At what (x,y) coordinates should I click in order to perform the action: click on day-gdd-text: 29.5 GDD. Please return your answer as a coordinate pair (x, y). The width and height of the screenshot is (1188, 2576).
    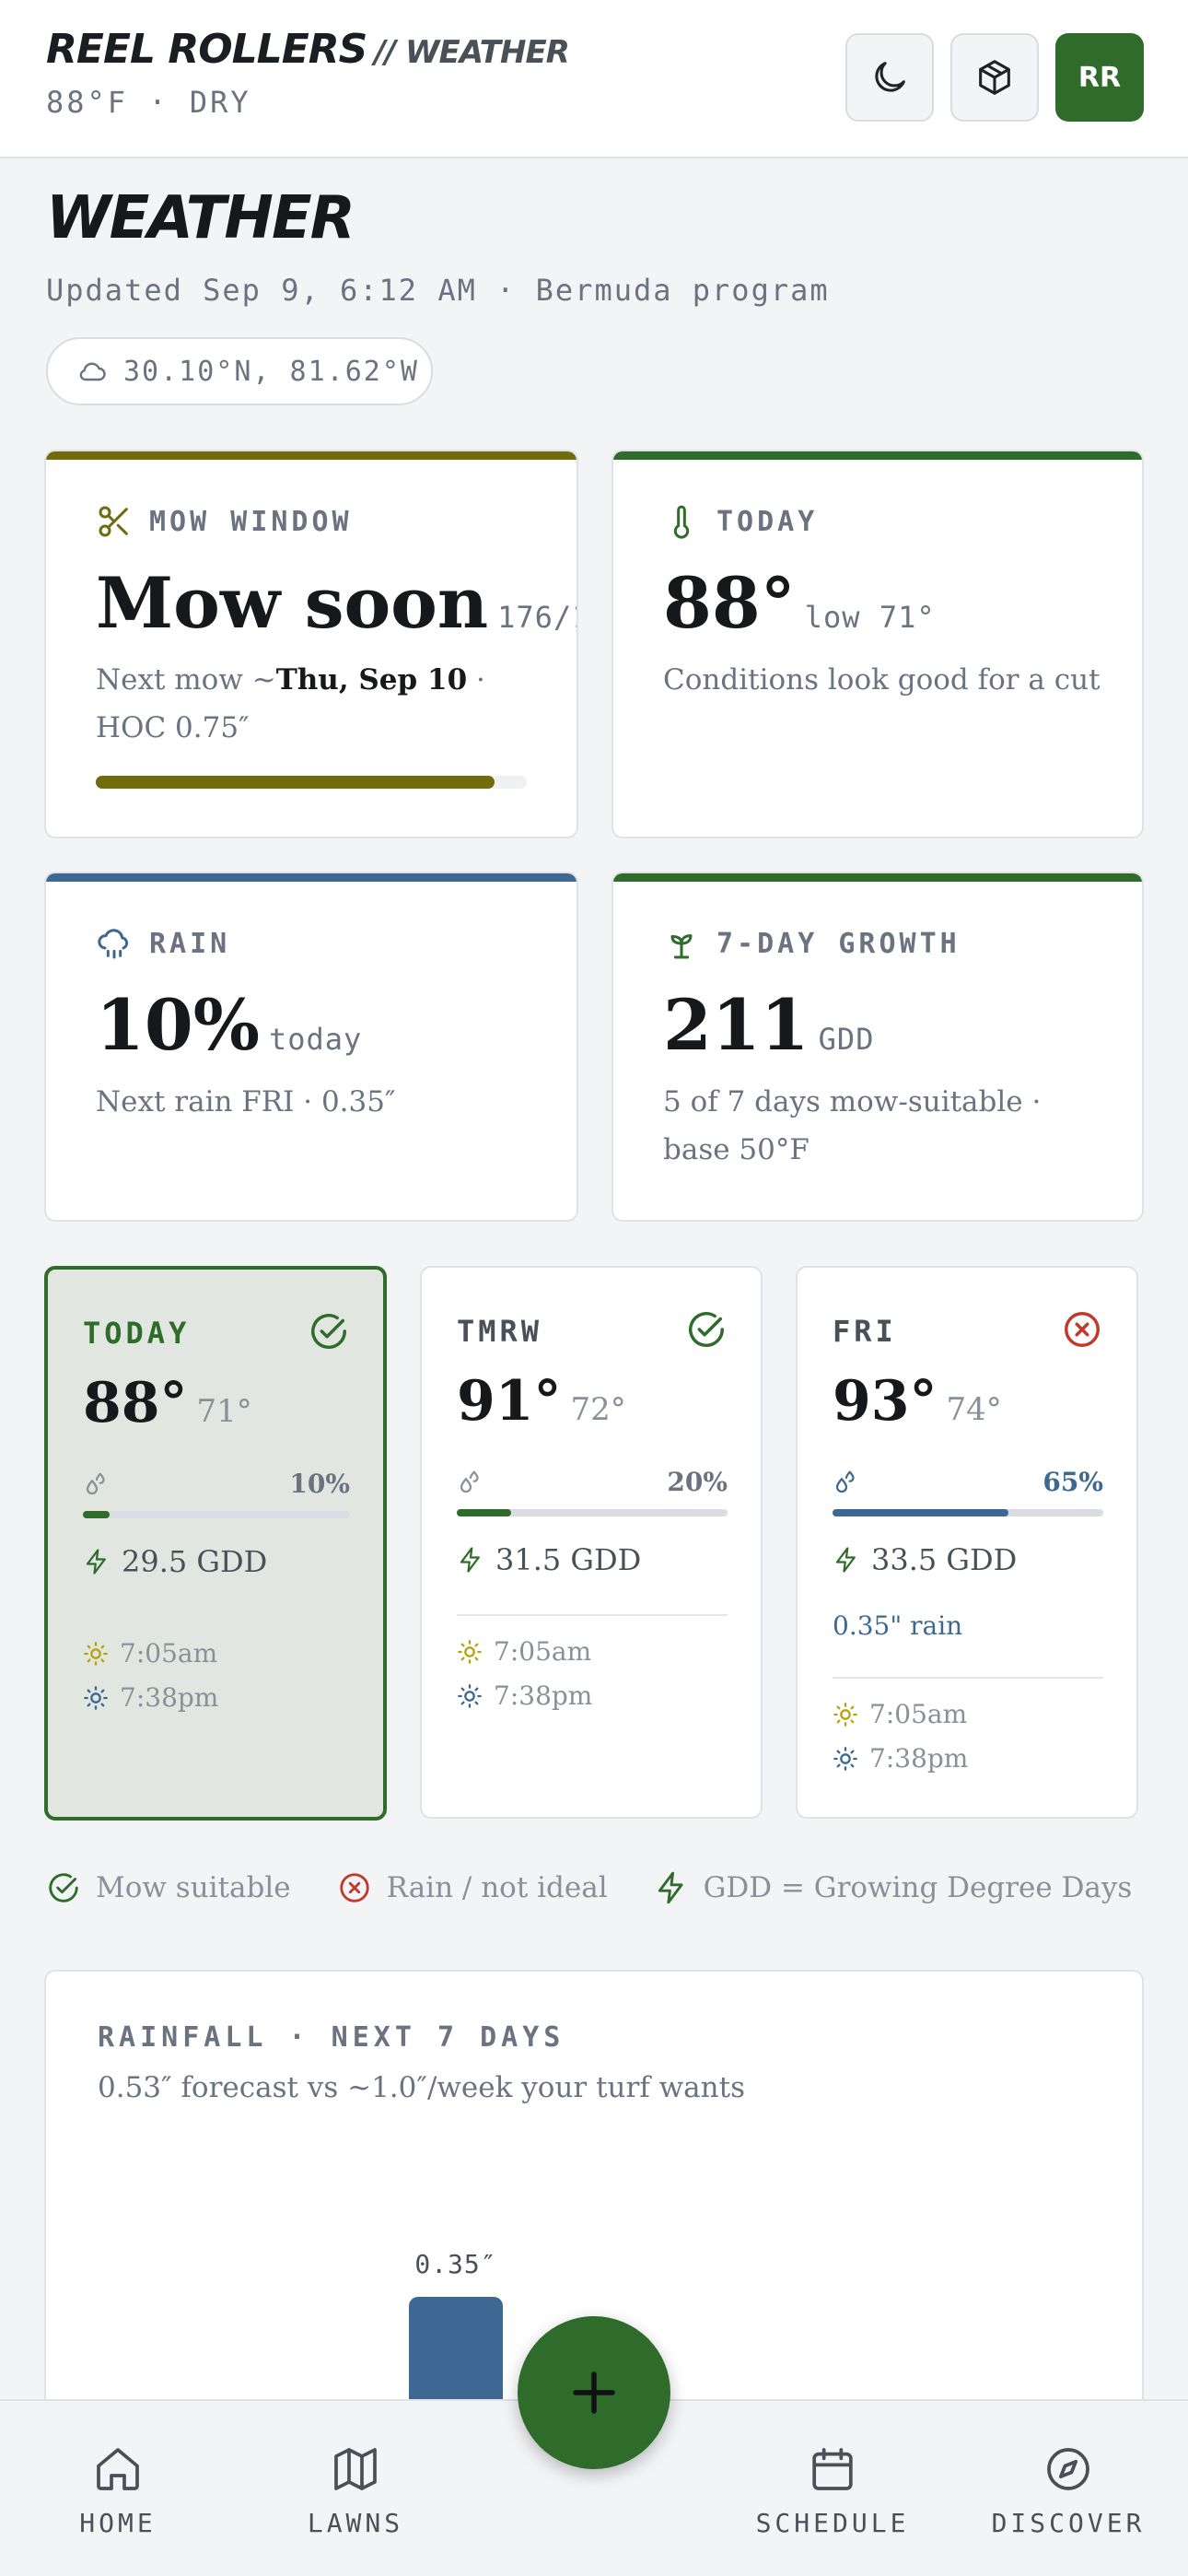
    Looking at the image, I should click on (195, 1561).